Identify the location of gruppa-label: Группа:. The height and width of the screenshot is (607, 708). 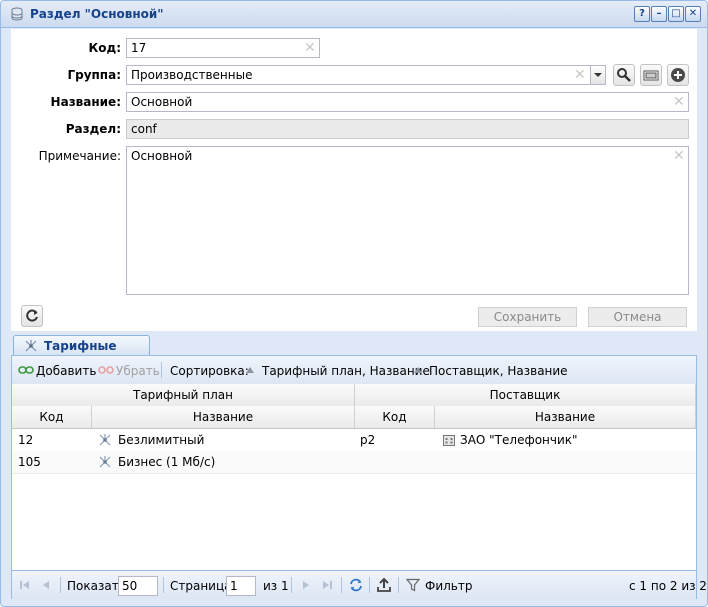
(94, 75).